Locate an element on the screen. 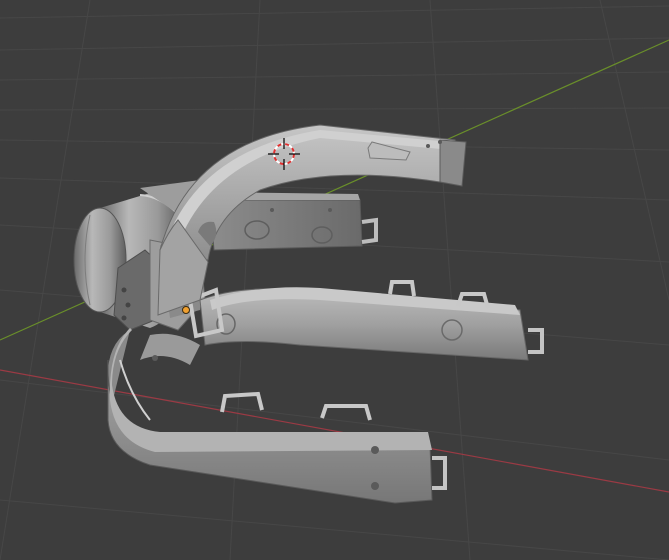 The image size is (669, 560). origin-point-icon is located at coordinates (186, 310).